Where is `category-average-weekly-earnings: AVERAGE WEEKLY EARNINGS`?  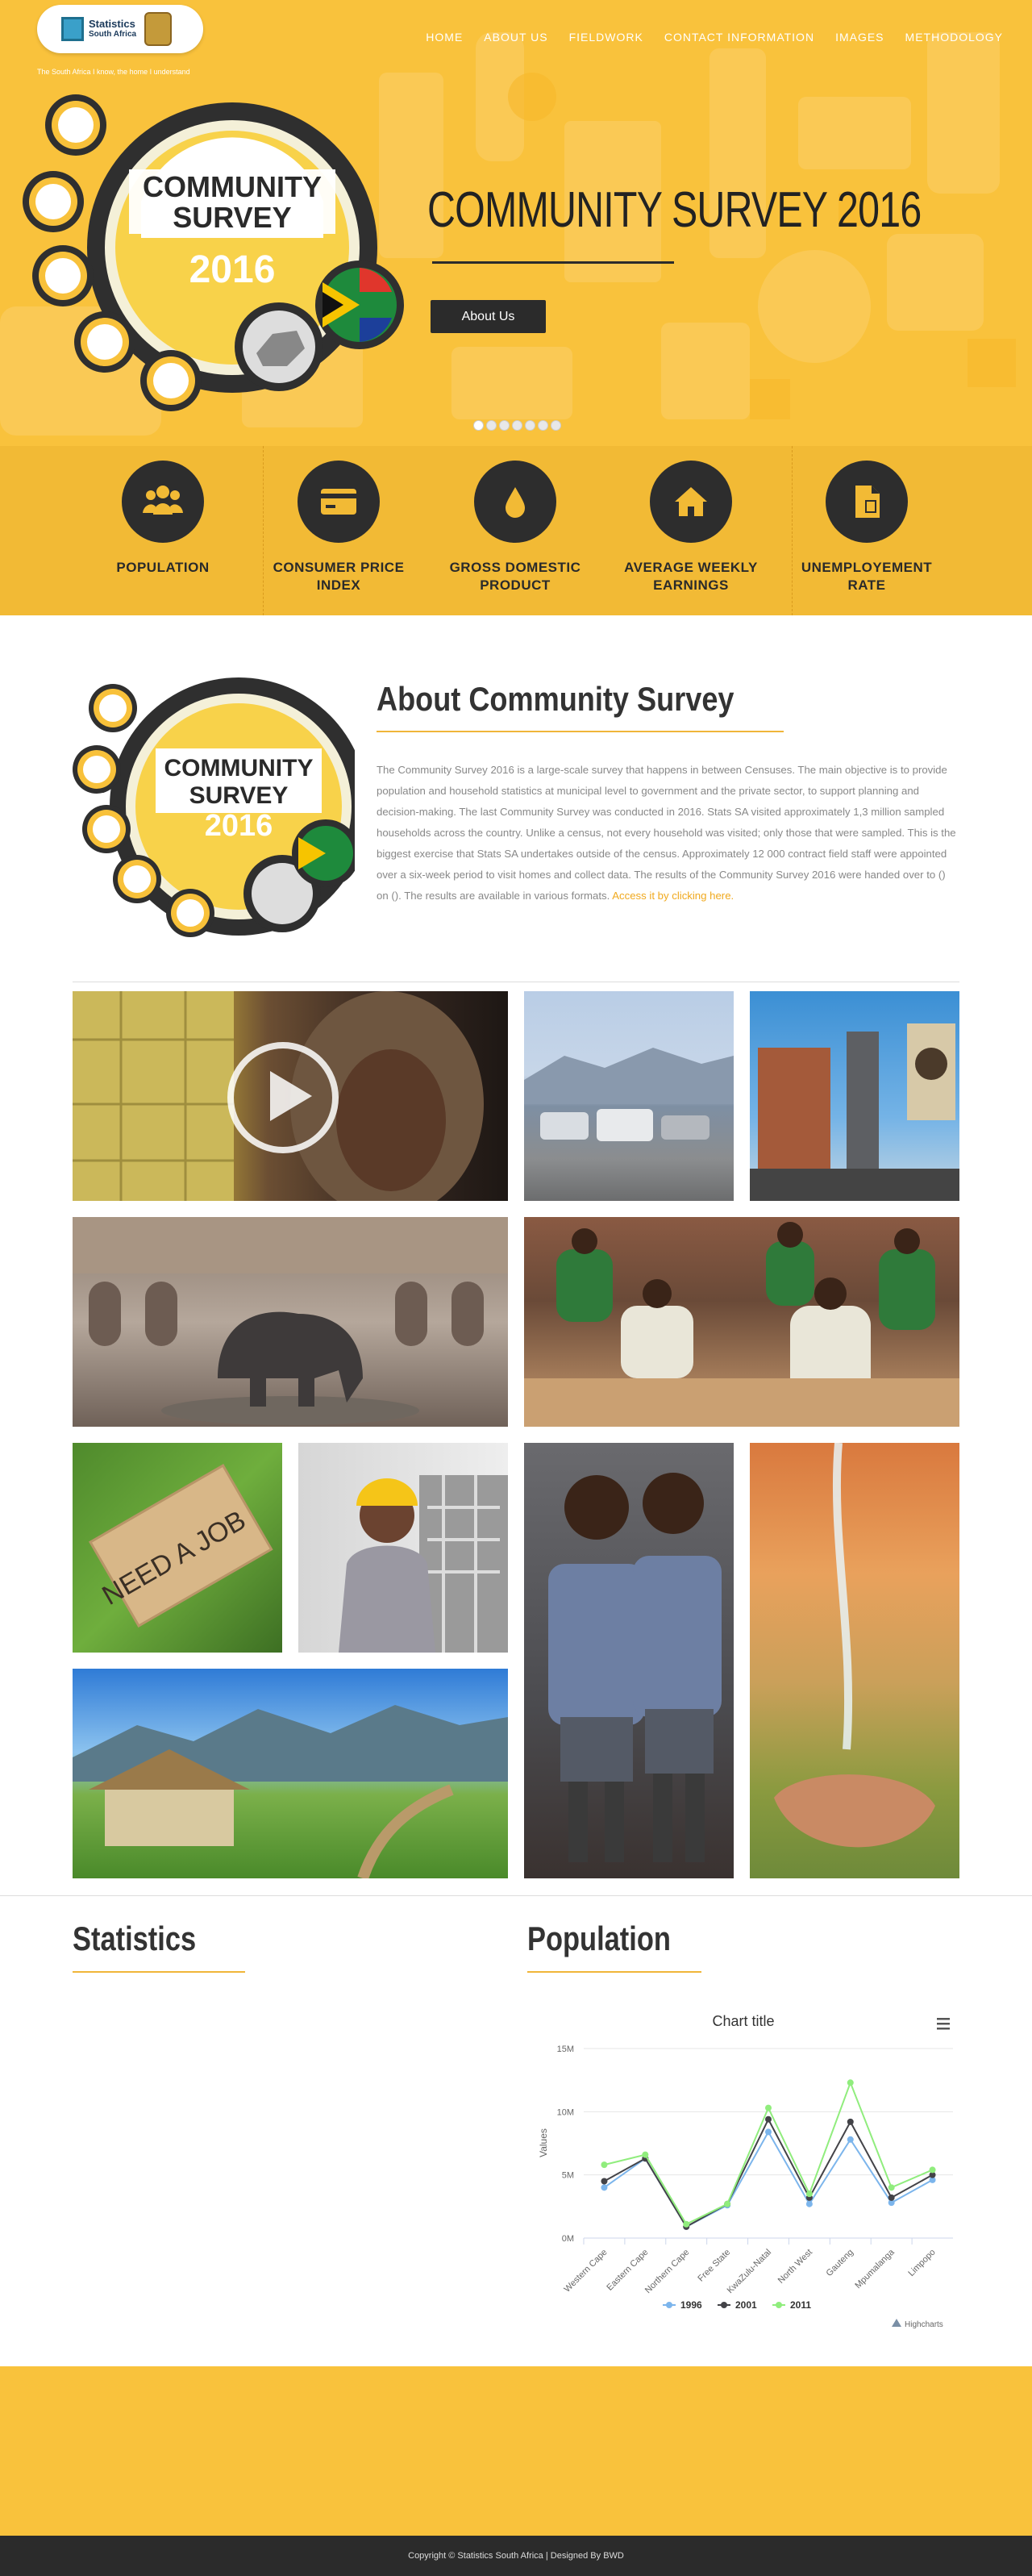
category-average-weekly-earnings: AVERAGE WEEKLY EARNINGS is located at coordinates (691, 527).